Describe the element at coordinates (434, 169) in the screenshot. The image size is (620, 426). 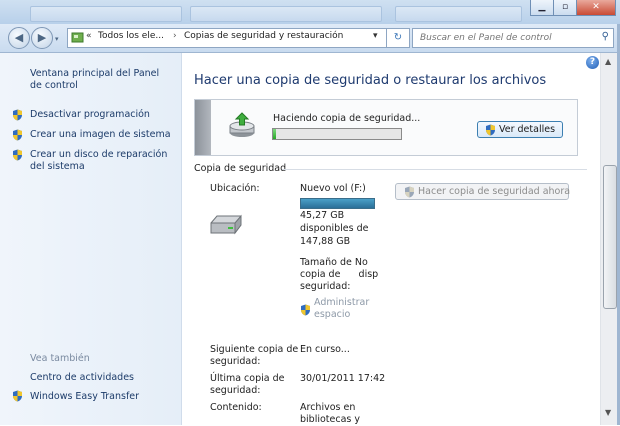
I see `section-divider` at that location.